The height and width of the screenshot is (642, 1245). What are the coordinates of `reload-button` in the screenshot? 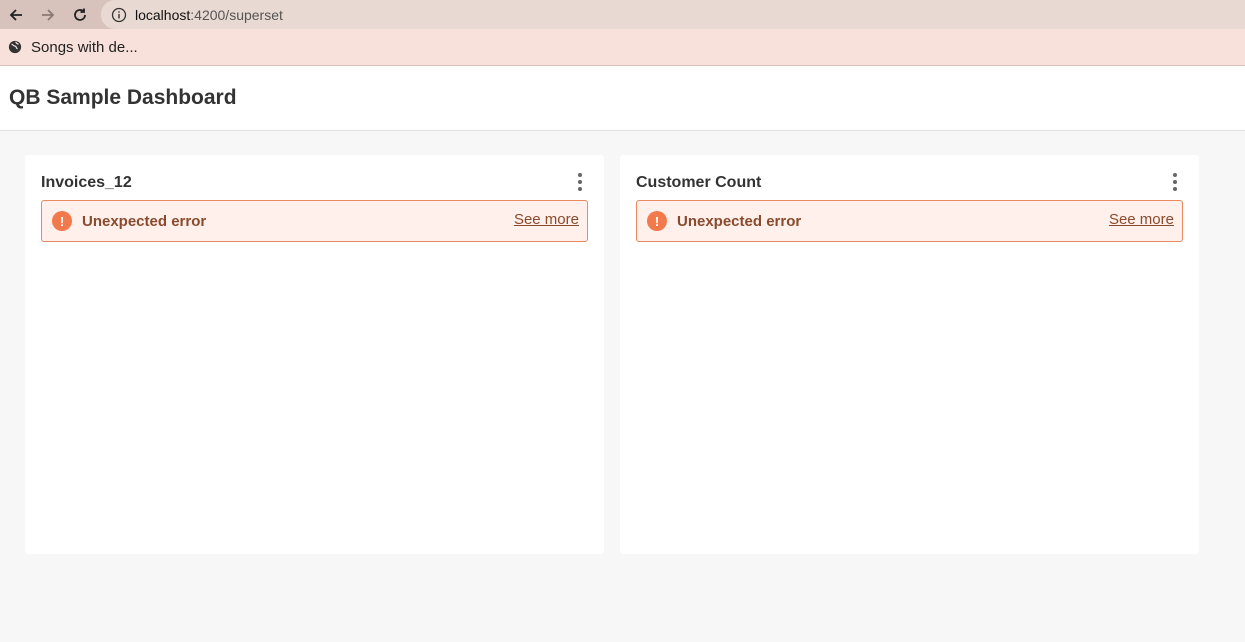 It's located at (80, 14).